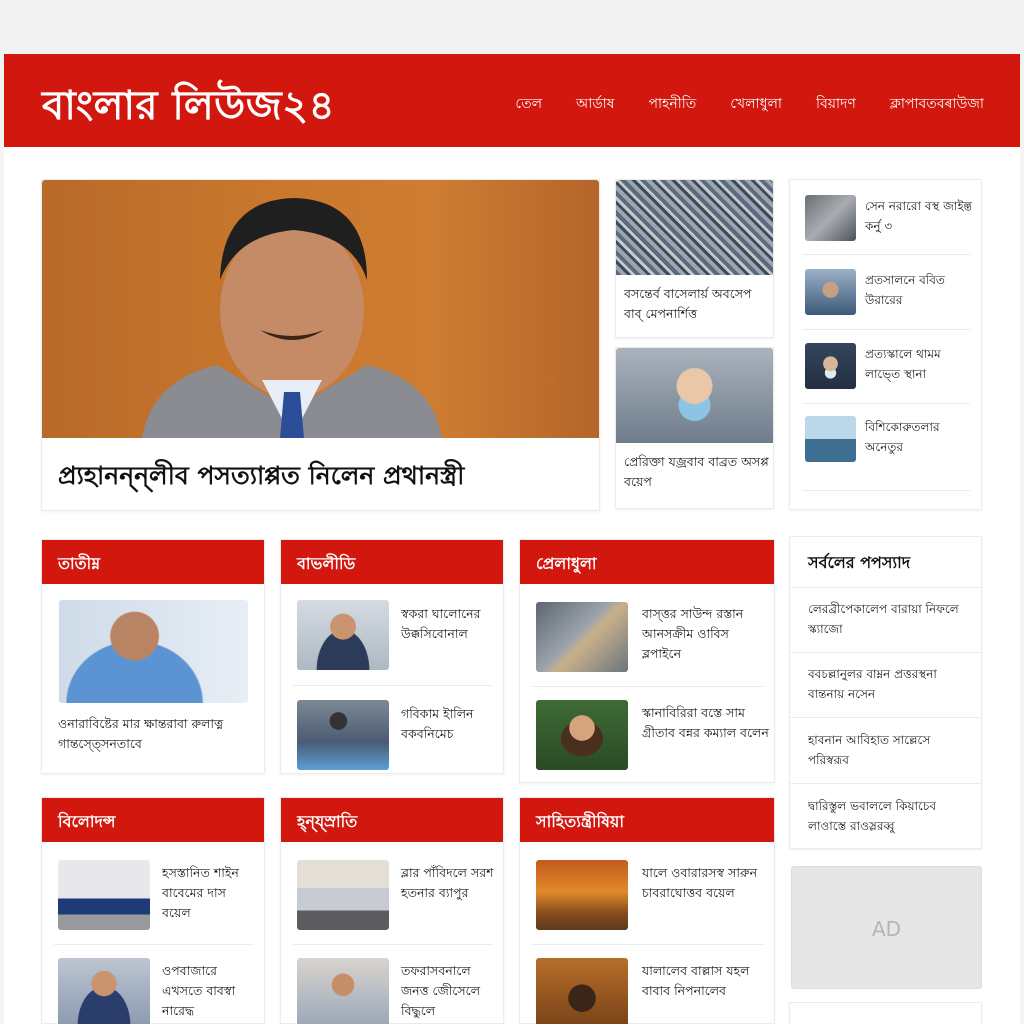 The width and height of the screenshot is (1024, 1024). I want to click on thumb-bat, so click(582, 637).